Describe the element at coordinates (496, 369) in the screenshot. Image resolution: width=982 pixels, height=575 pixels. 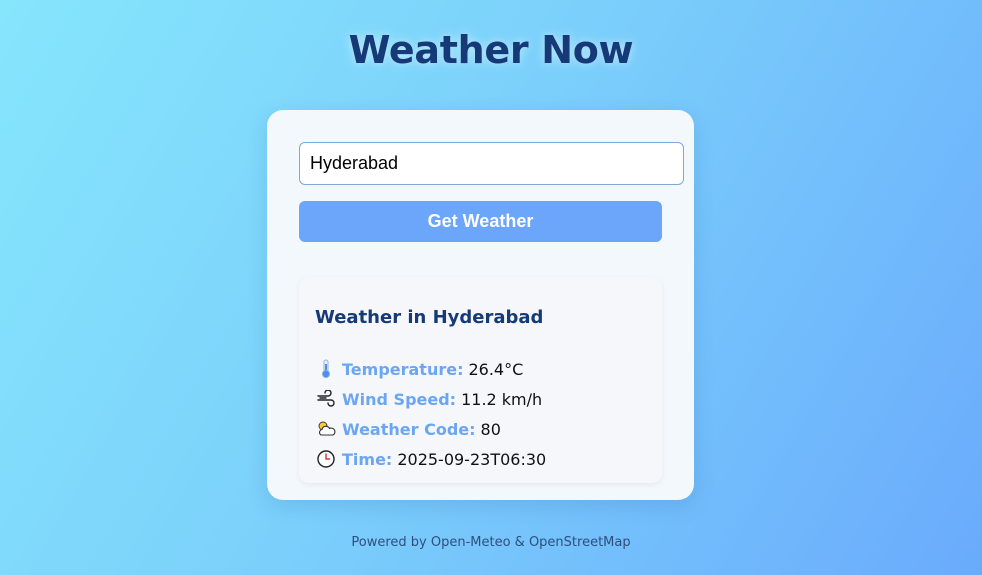
I see `temperature-value: 26.4°C` at that location.